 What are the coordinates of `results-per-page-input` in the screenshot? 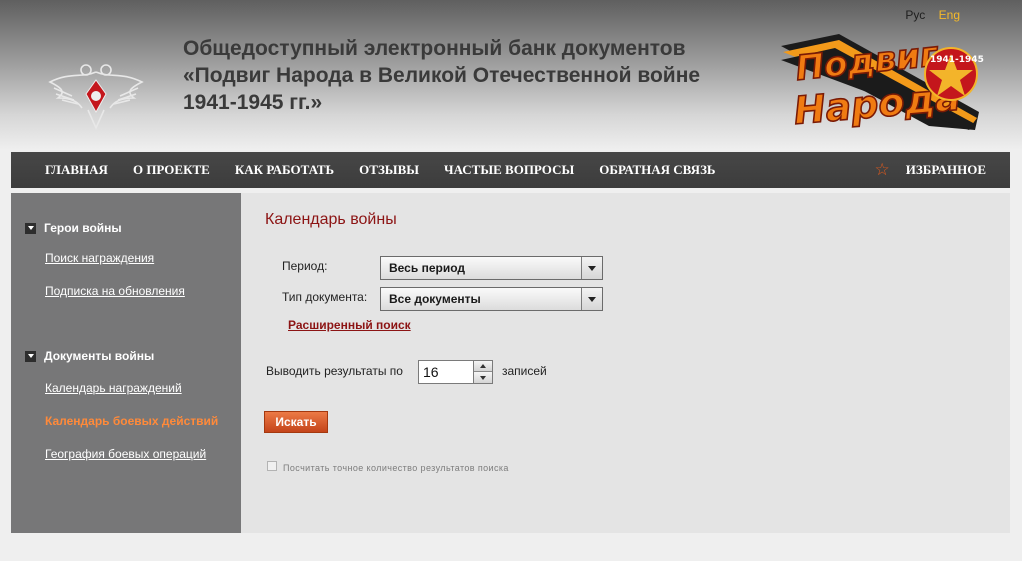 It's located at (446, 372).